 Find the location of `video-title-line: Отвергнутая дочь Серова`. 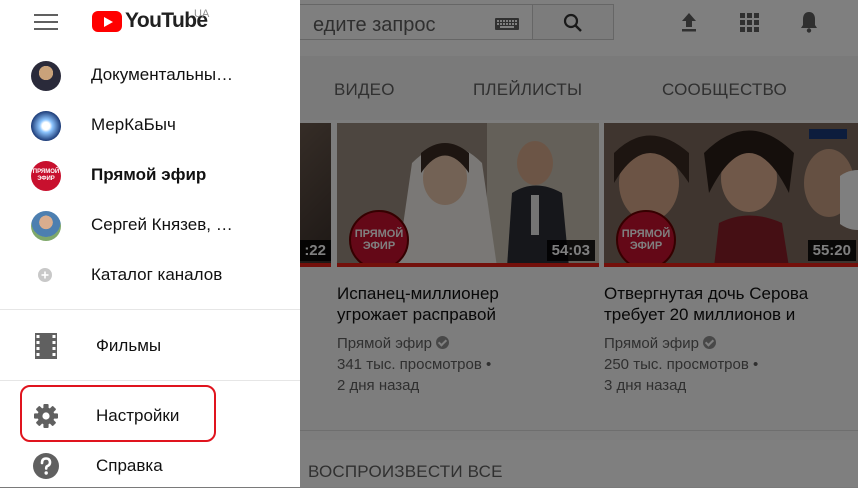

video-title-line: Отвергнутая дочь Серова is located at coordinates (706, 293).